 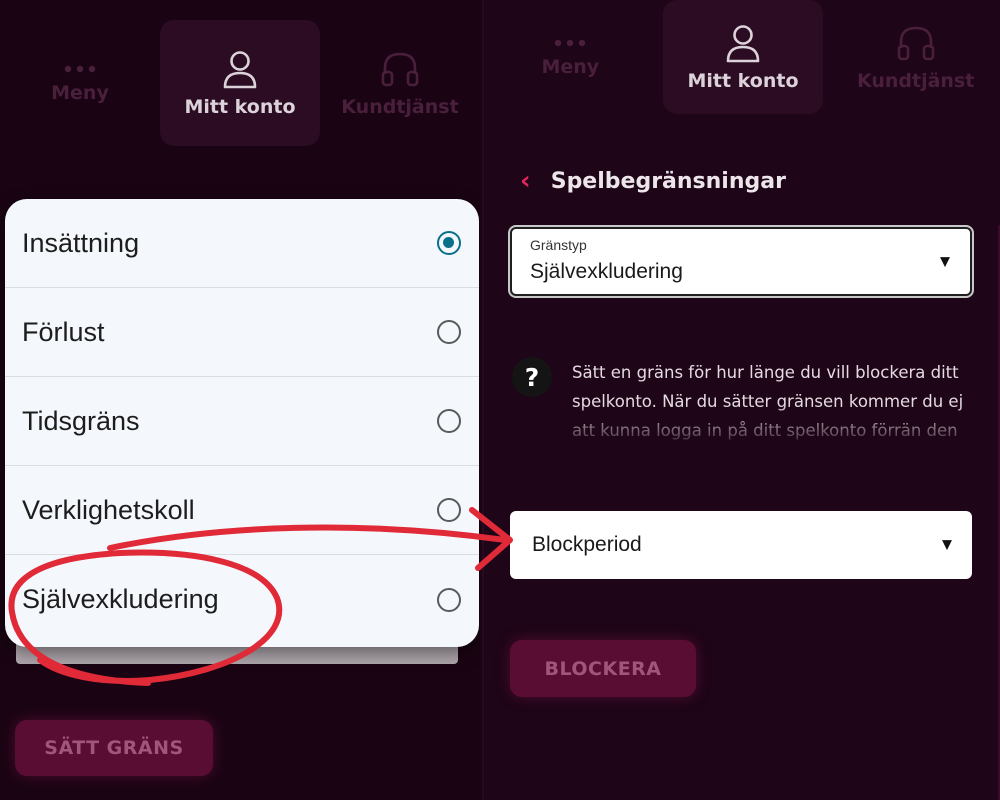 I want to click on option-sjalvexkludering: Självexkludering, so click(x=242, y=599).